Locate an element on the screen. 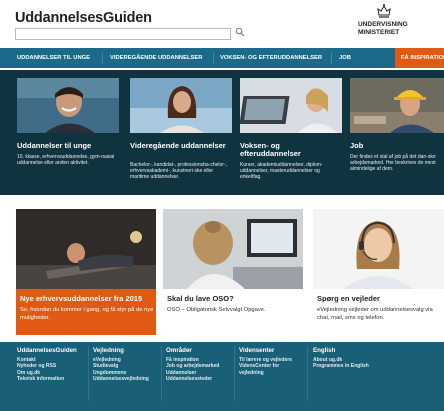  nav-item-videregaaende: VIDEREGÅENDE UDDANNELSER is located at coordinates (156, 58).